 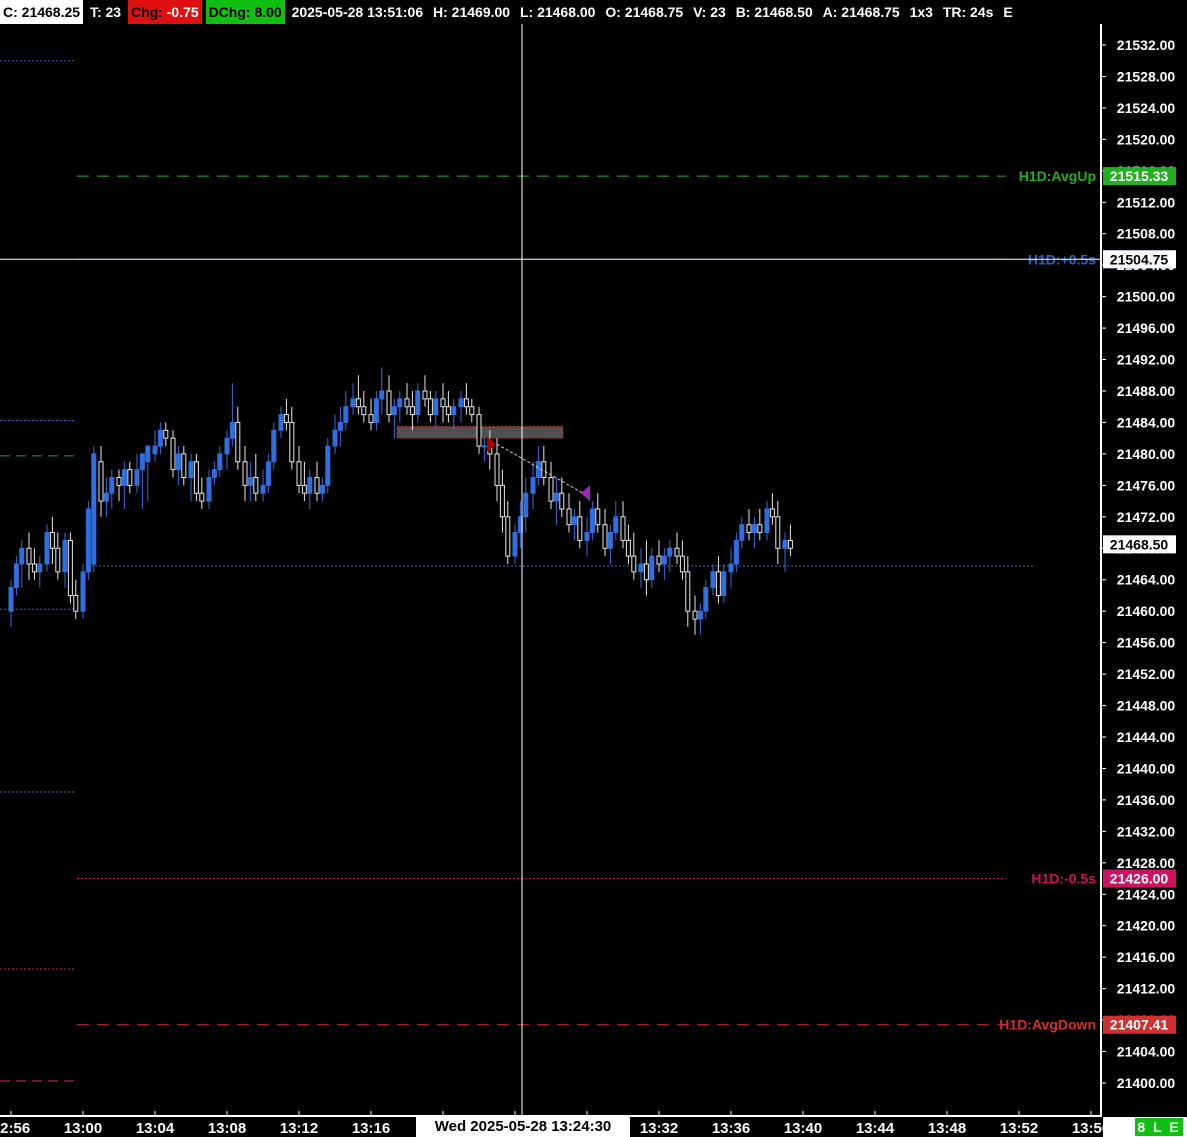 What do you see at coordinates (1139, 544) in the screenshot?
I see `last-price-label: 21468.50` at bounding box center [1139, 544].